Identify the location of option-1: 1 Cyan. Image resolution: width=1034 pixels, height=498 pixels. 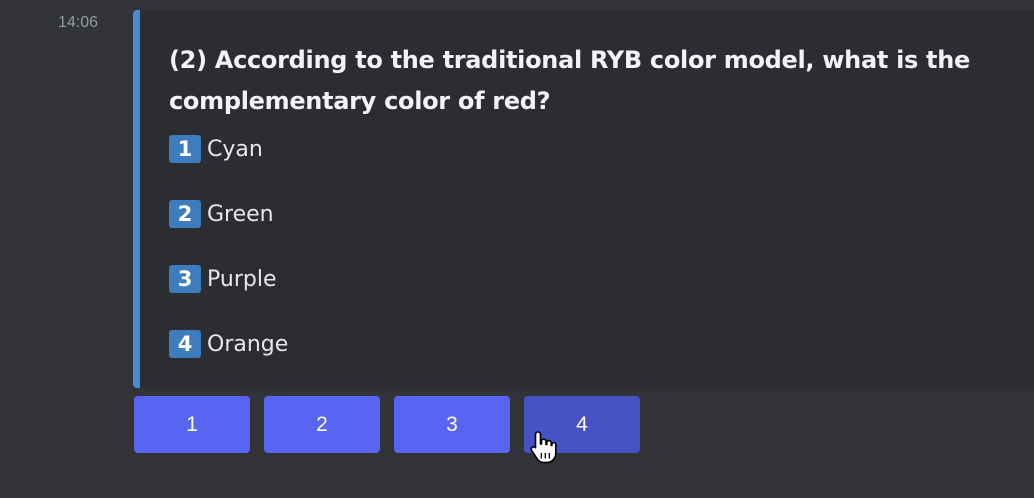
(216, 149).